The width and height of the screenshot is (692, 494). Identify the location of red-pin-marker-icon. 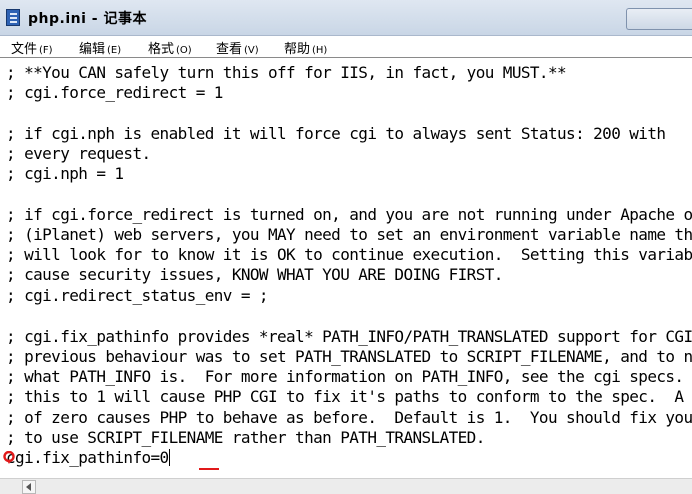
(9, 457).